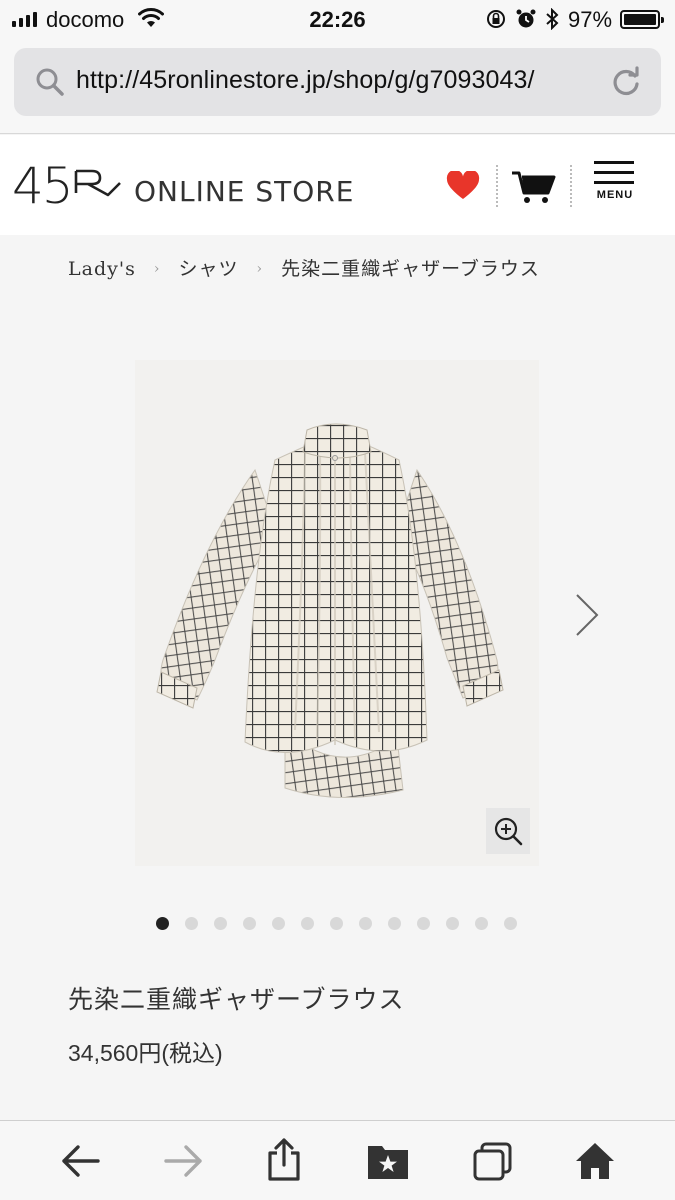  I want to click on breadcrumb: Lady's › シャツ › 先染二重織ギャザーブラウス, so click(333, 269).